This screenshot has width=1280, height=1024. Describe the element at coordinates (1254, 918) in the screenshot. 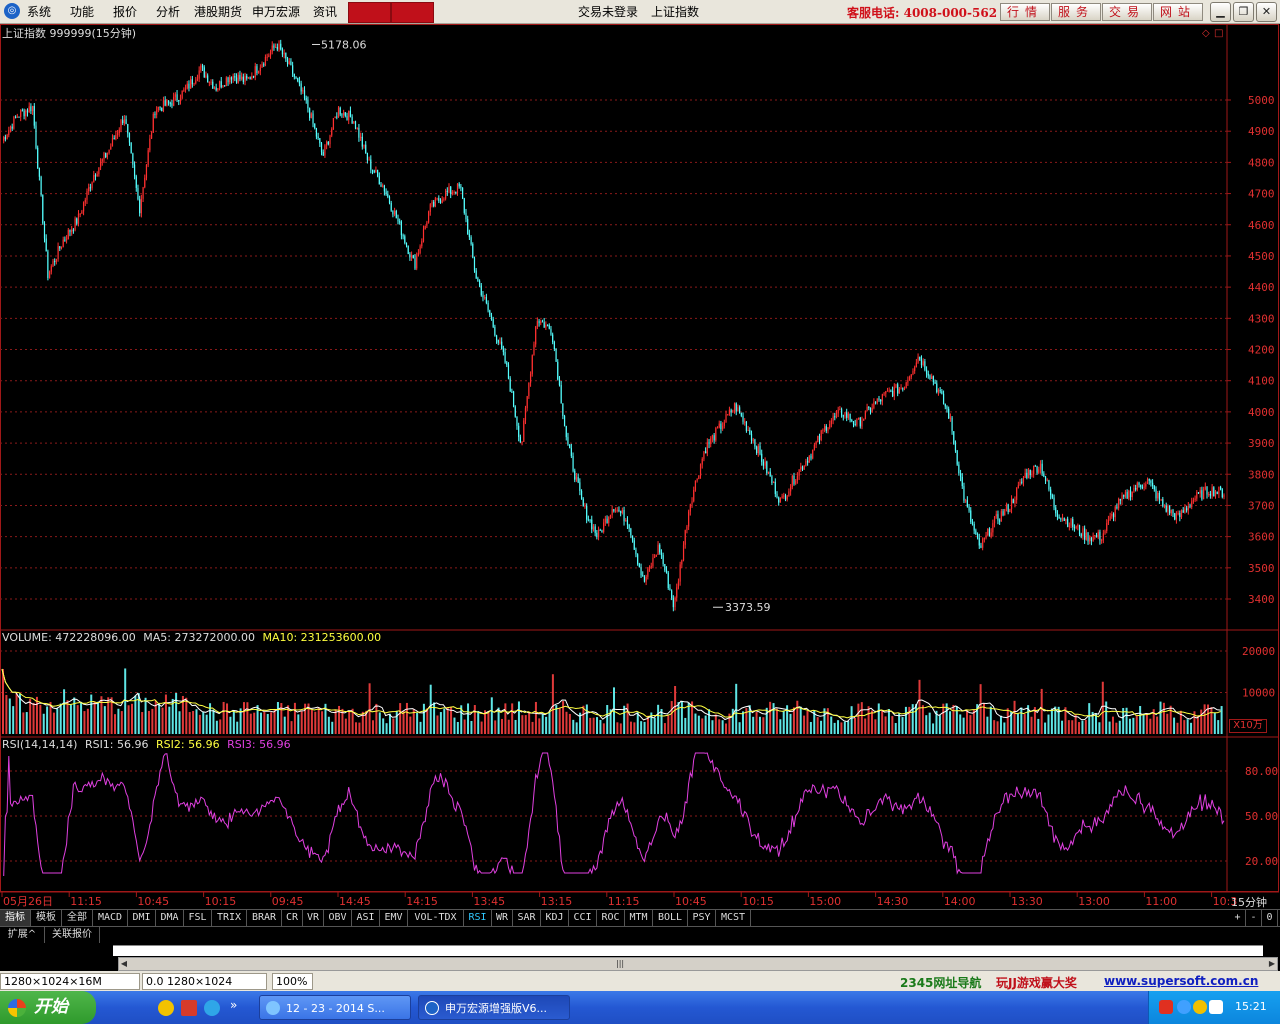

I see `tab-control-1: -` at that location.